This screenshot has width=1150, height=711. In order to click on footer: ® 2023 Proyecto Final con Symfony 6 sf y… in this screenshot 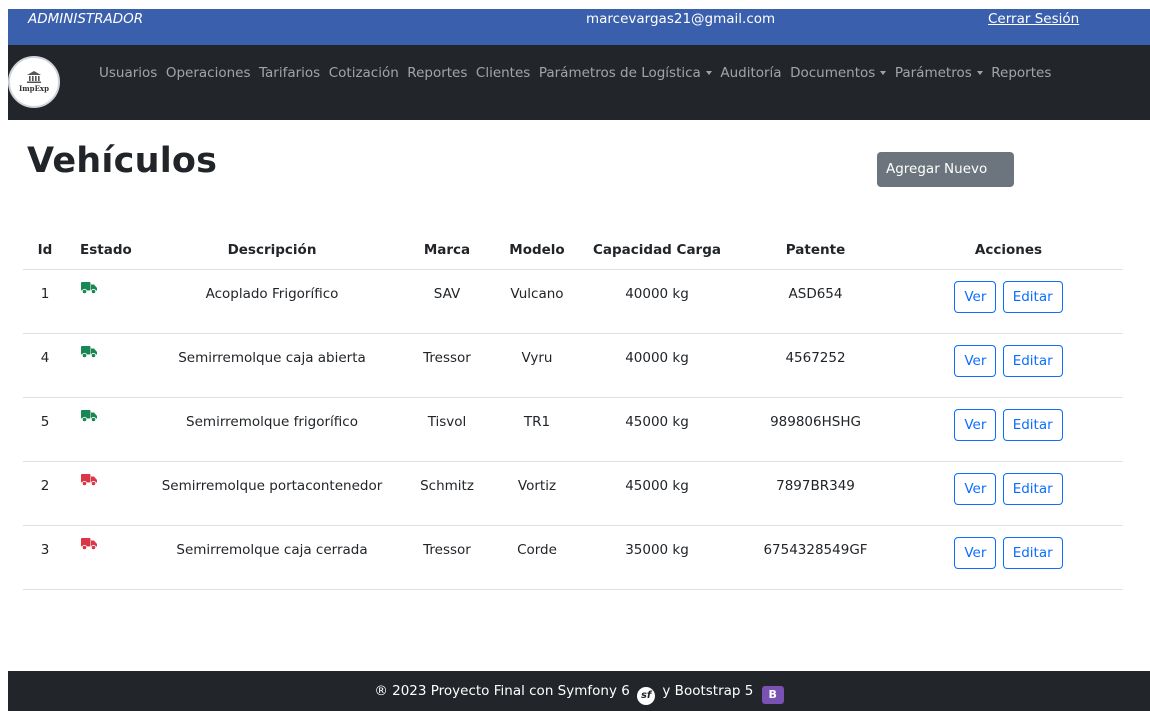, I will do `click(579, 691)`.